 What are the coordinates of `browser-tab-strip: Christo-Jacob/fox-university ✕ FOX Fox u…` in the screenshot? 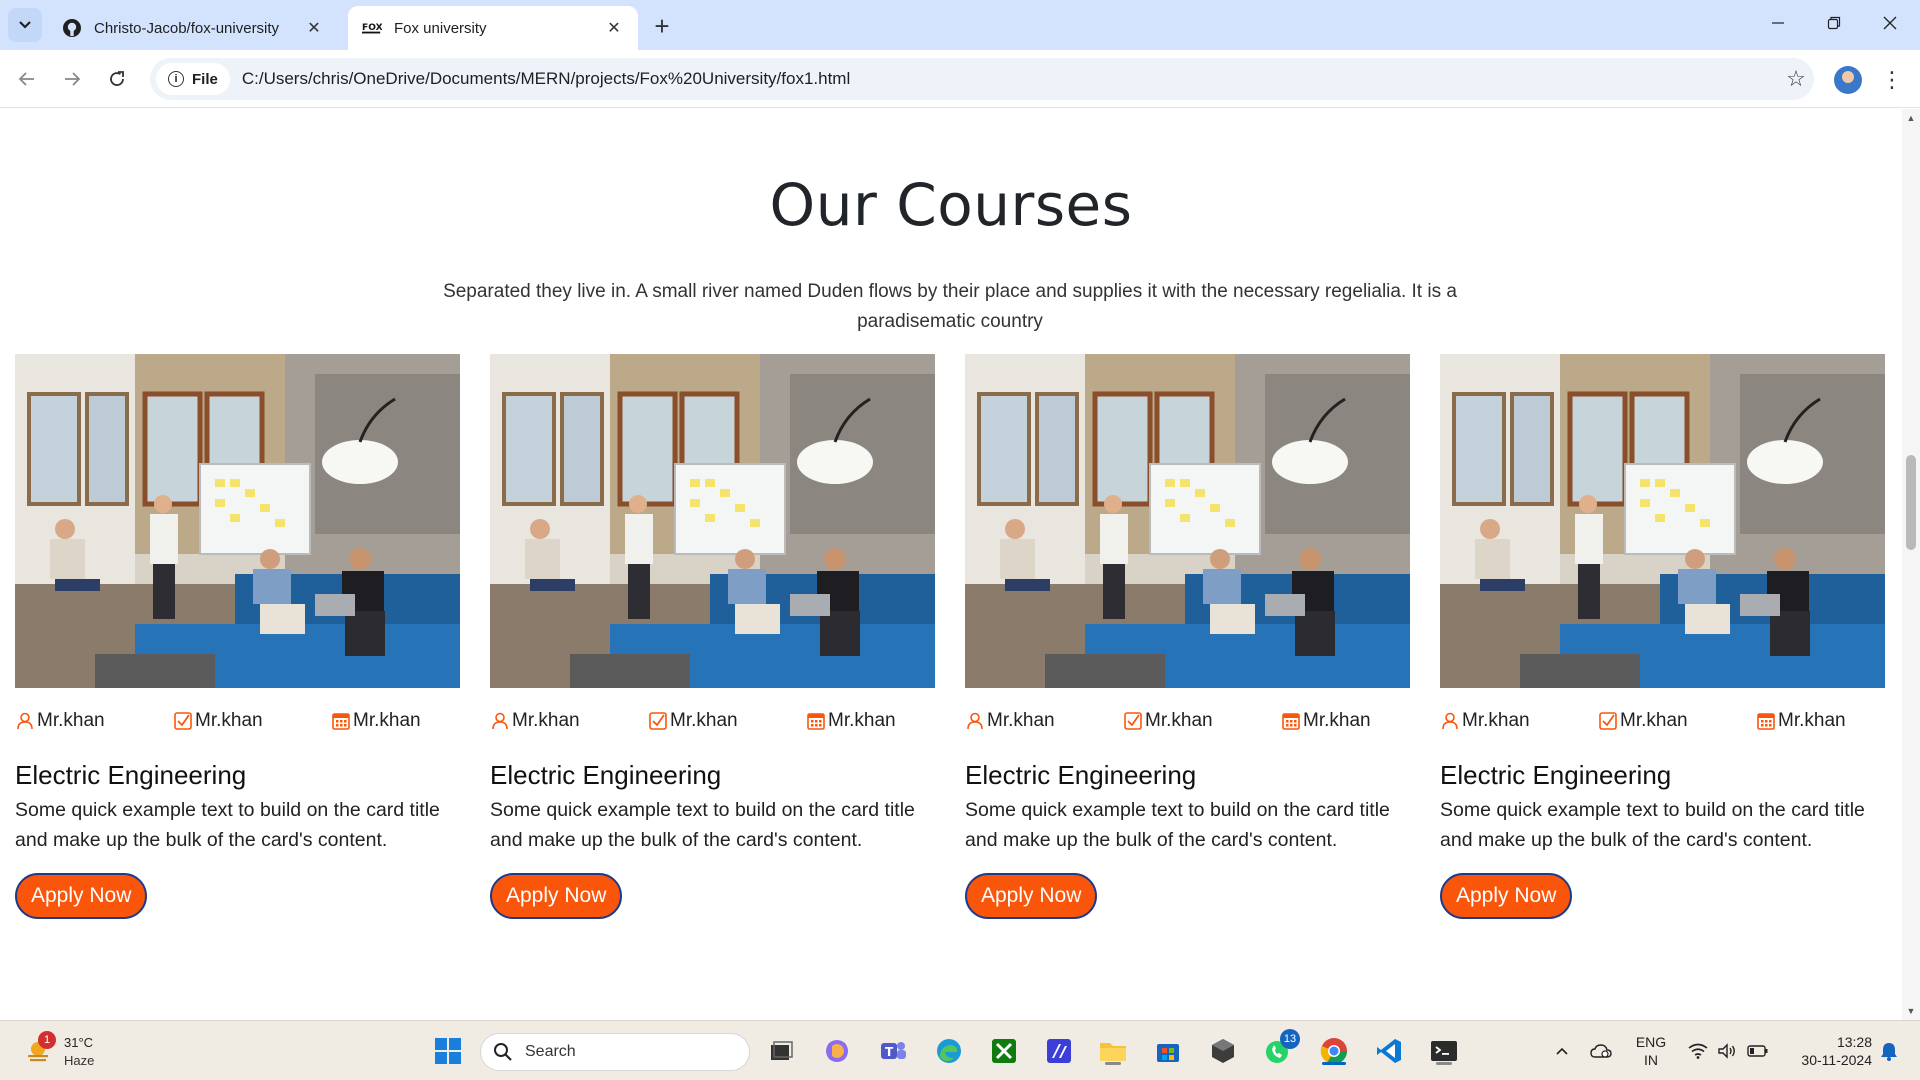 It's located at (960, 25).